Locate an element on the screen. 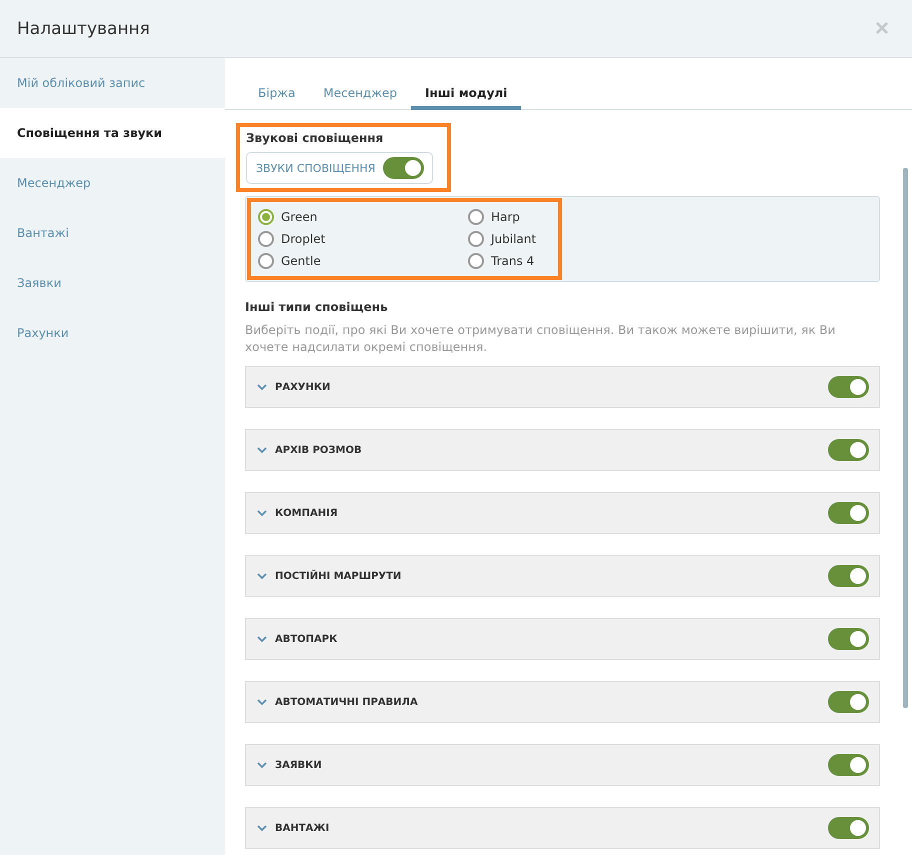 The image size is (912, 855). scrollbar is located at coordinates (905, 438).